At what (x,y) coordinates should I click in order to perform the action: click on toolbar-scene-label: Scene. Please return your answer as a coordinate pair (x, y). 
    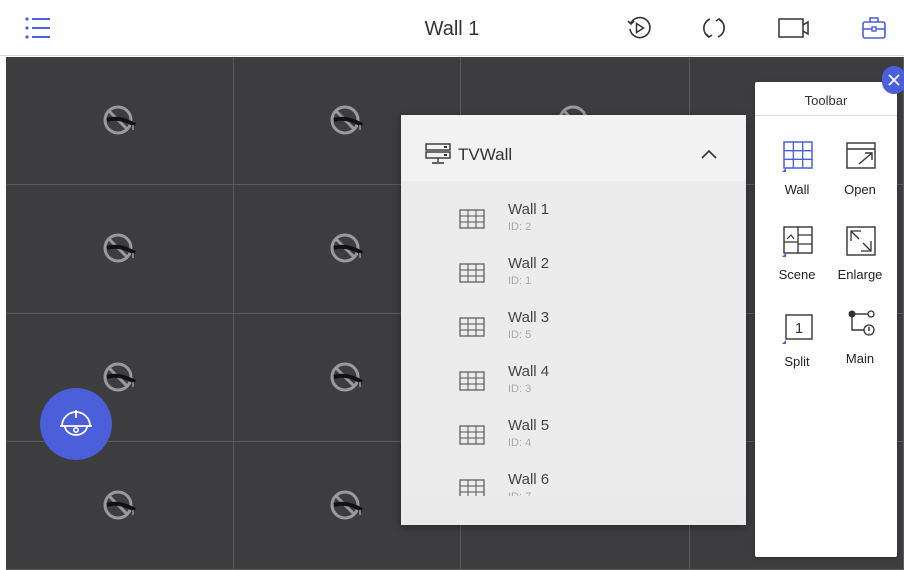
    Looking at the image, I should click on (797, 274).